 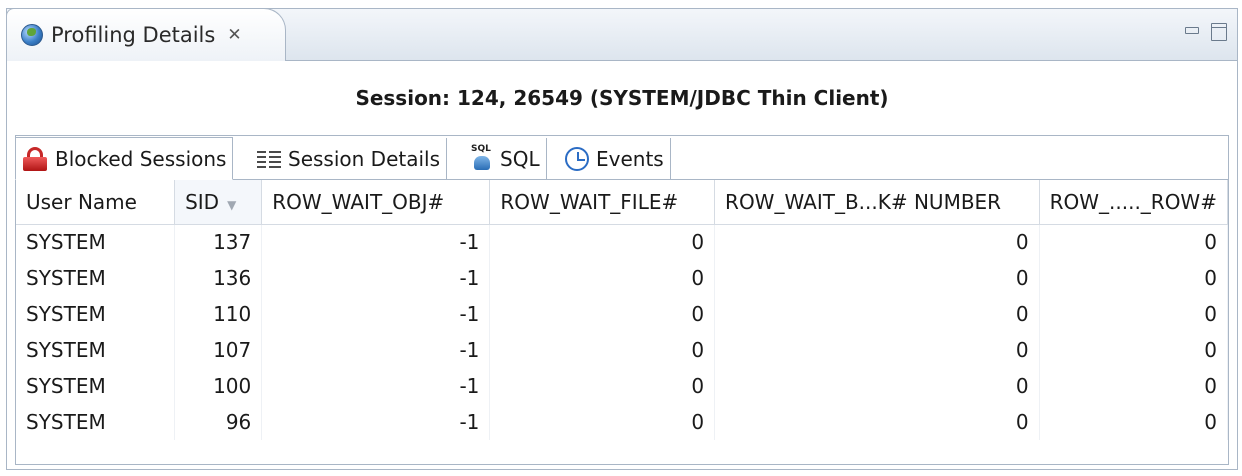 I want to click on view-tab-label: Profiling Details, so click(x=133, y=35).